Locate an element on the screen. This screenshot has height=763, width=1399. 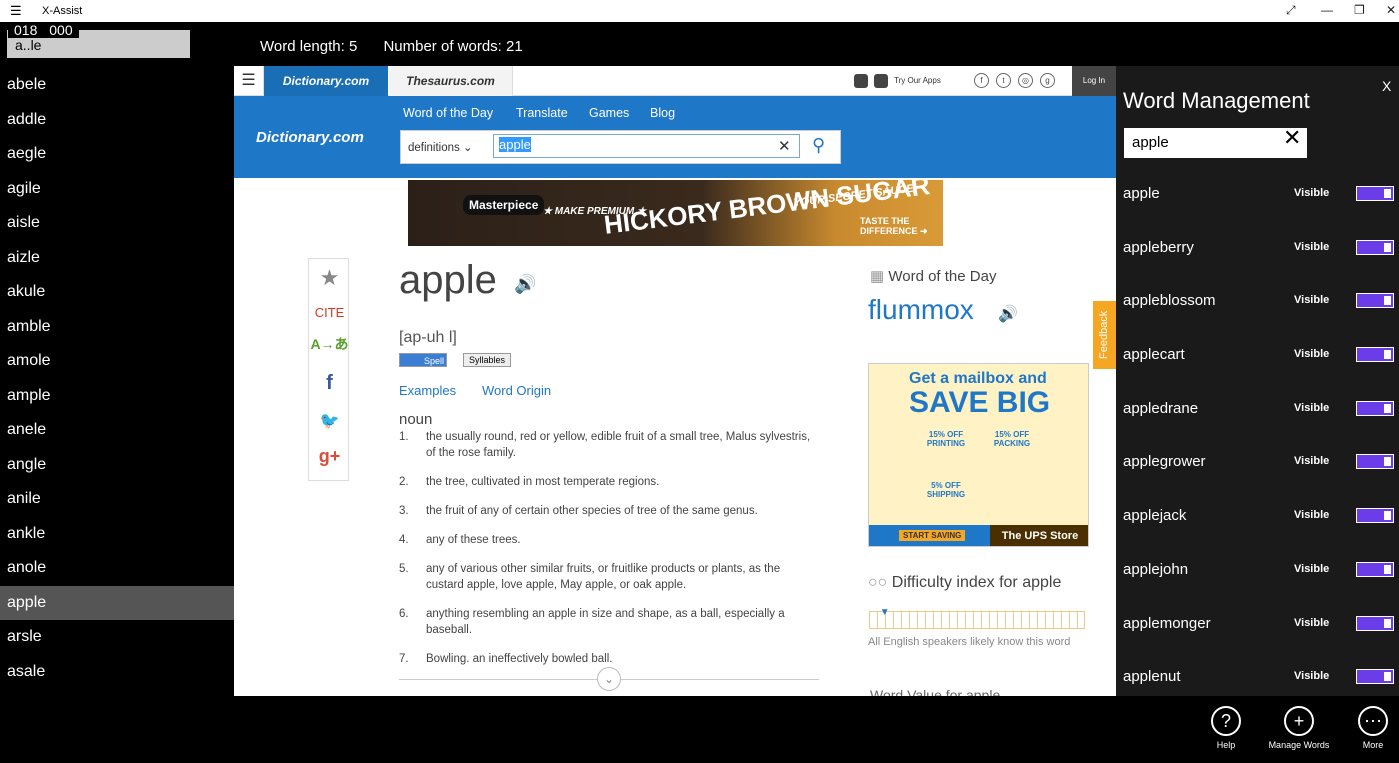
word-list-item: aizle is located at coordinates (117, 258).